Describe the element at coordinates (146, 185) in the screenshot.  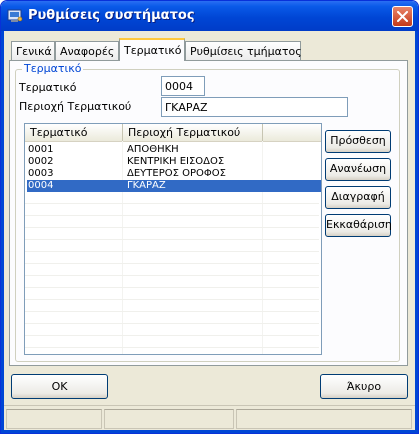
I see `row-area: ΓΚΑΡΑΖ` at that location.